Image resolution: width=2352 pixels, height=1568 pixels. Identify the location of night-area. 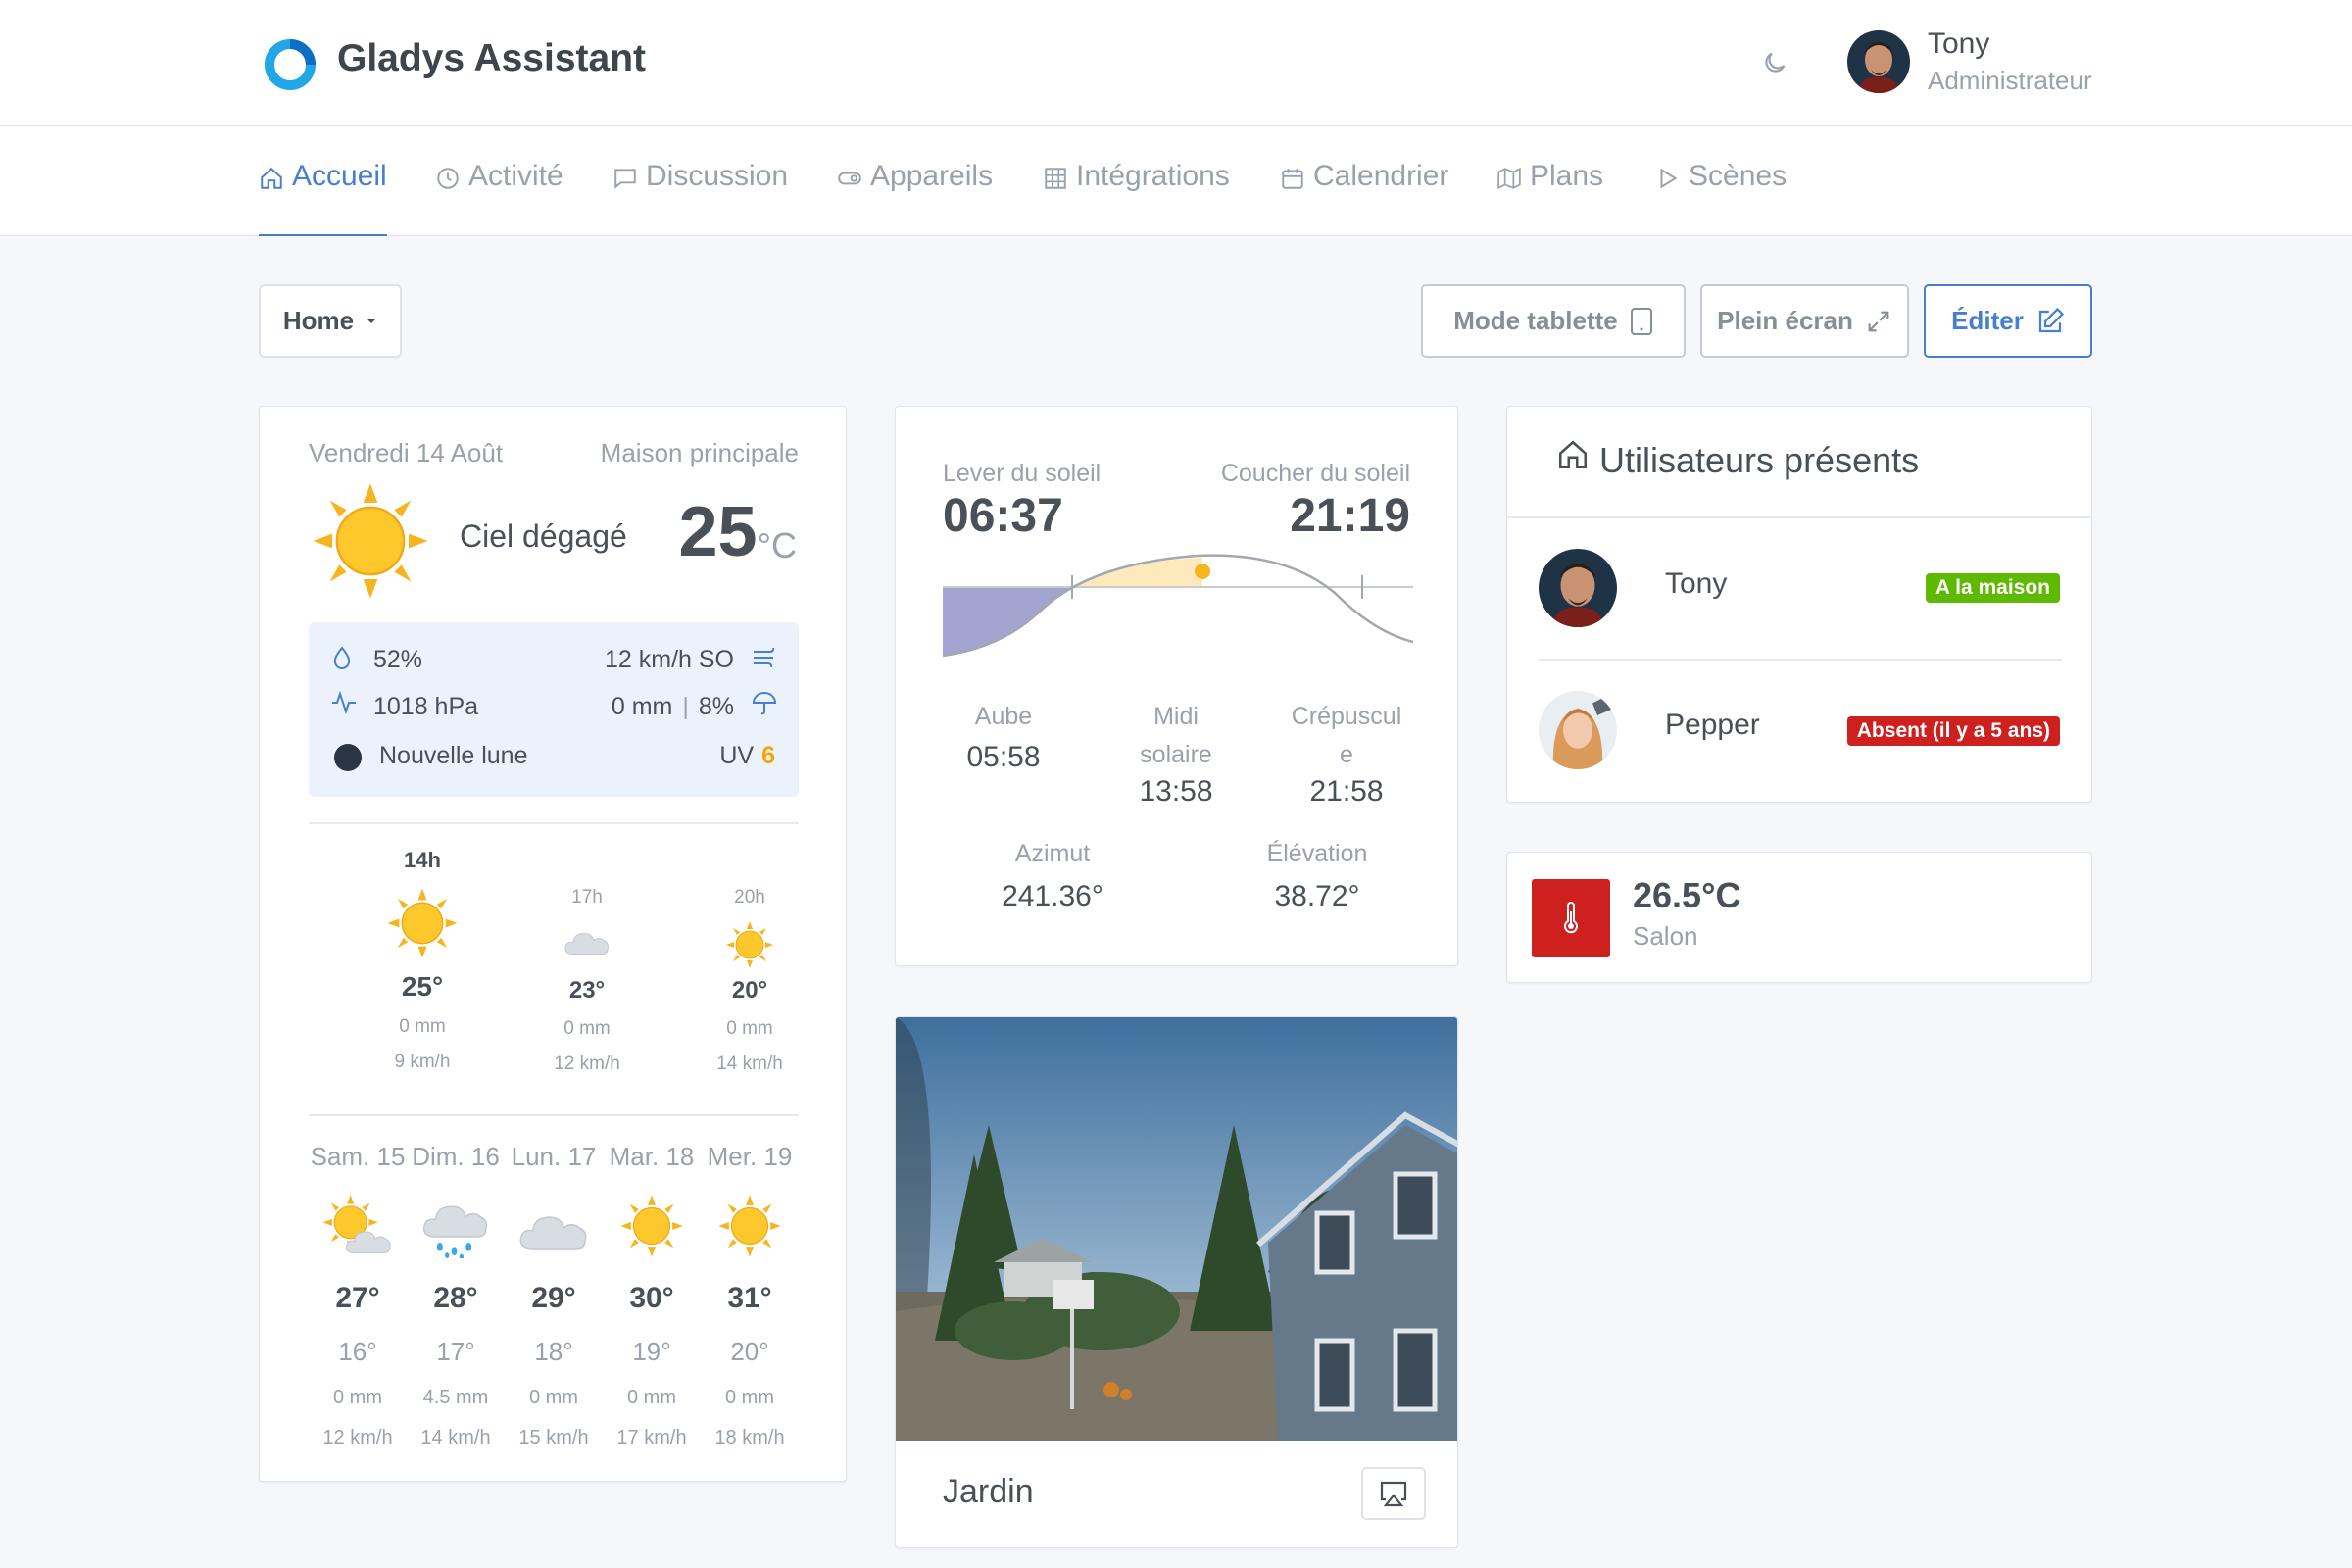
(1007, 621).